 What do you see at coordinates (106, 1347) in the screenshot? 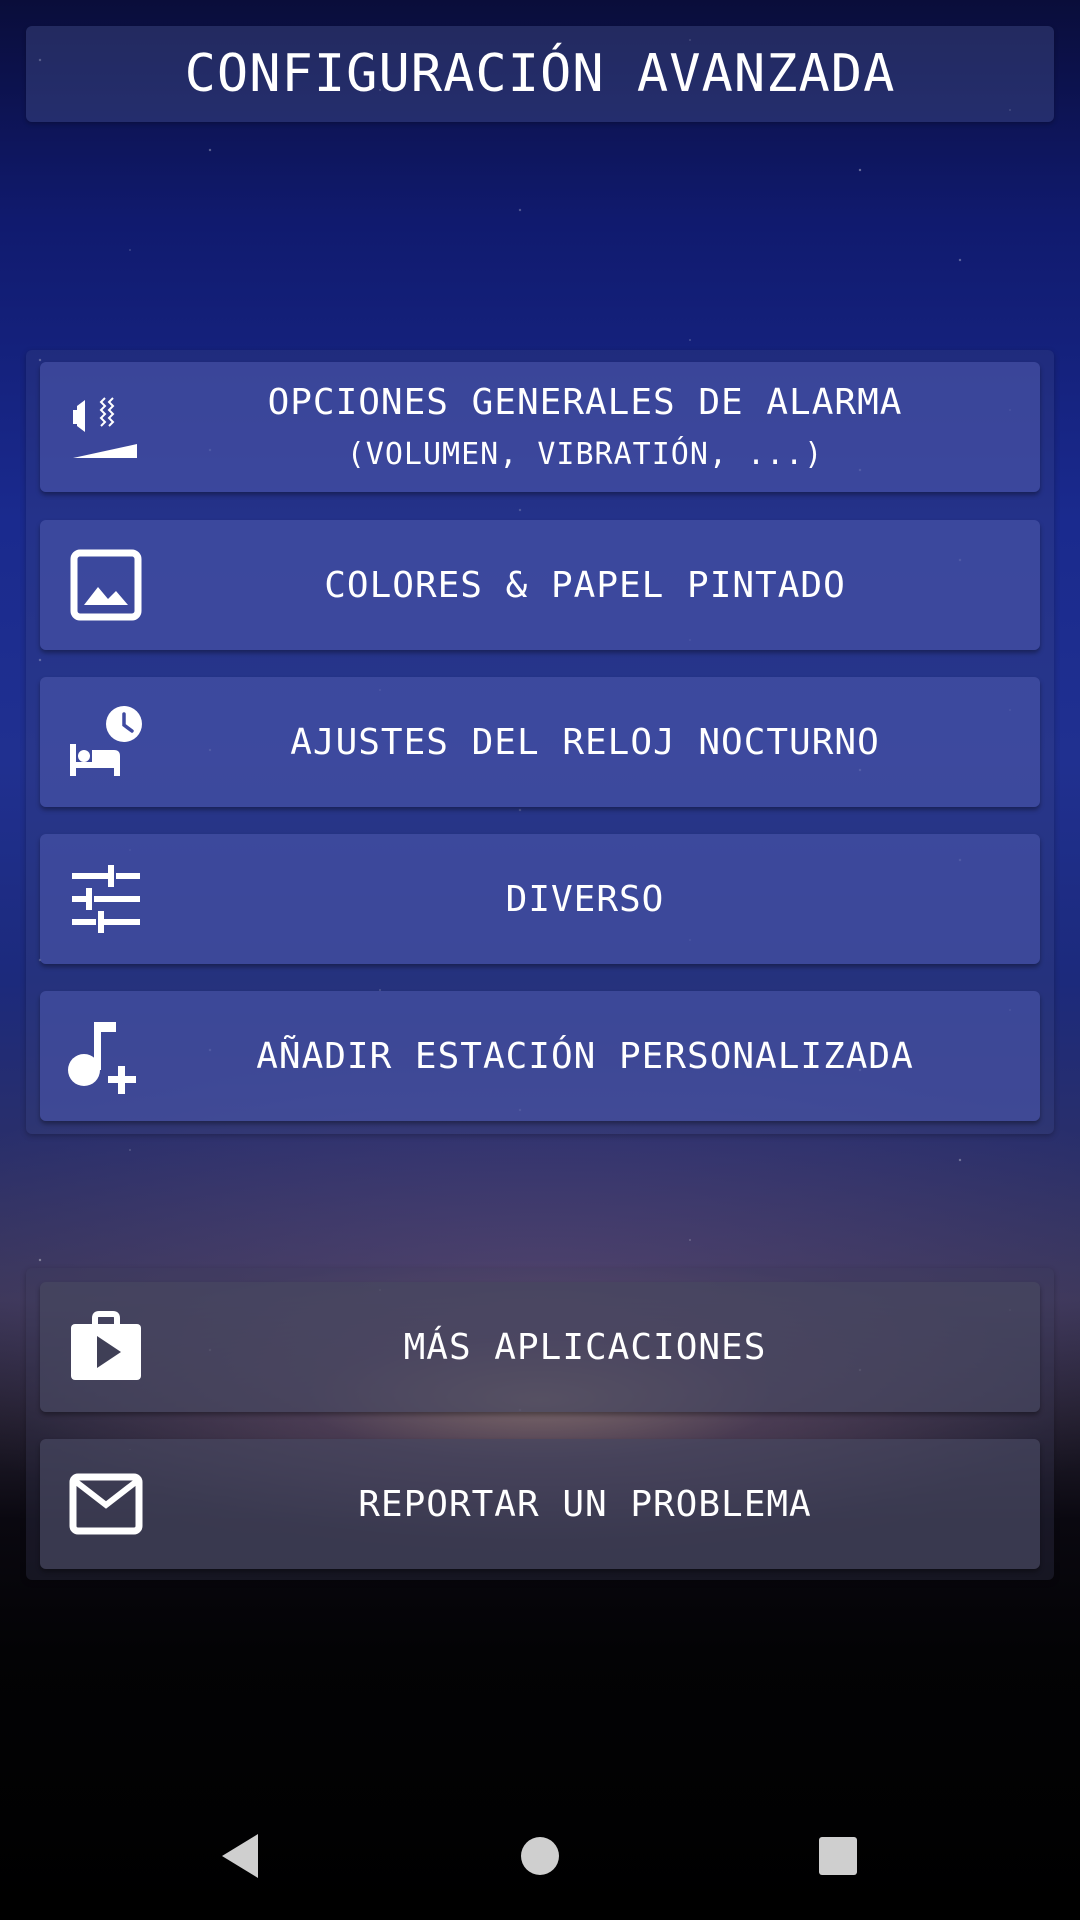
I see `store-bag-icon` at bounding box center [106, 1347].